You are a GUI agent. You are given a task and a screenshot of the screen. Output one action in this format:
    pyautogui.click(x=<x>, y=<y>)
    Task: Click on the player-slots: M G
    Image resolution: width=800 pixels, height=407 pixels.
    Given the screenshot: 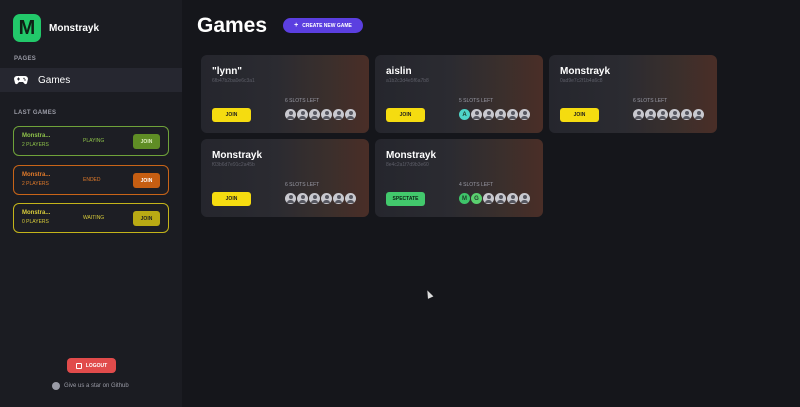 What is the action you would take?
    pyautogui.click(x=495, y=198)
    